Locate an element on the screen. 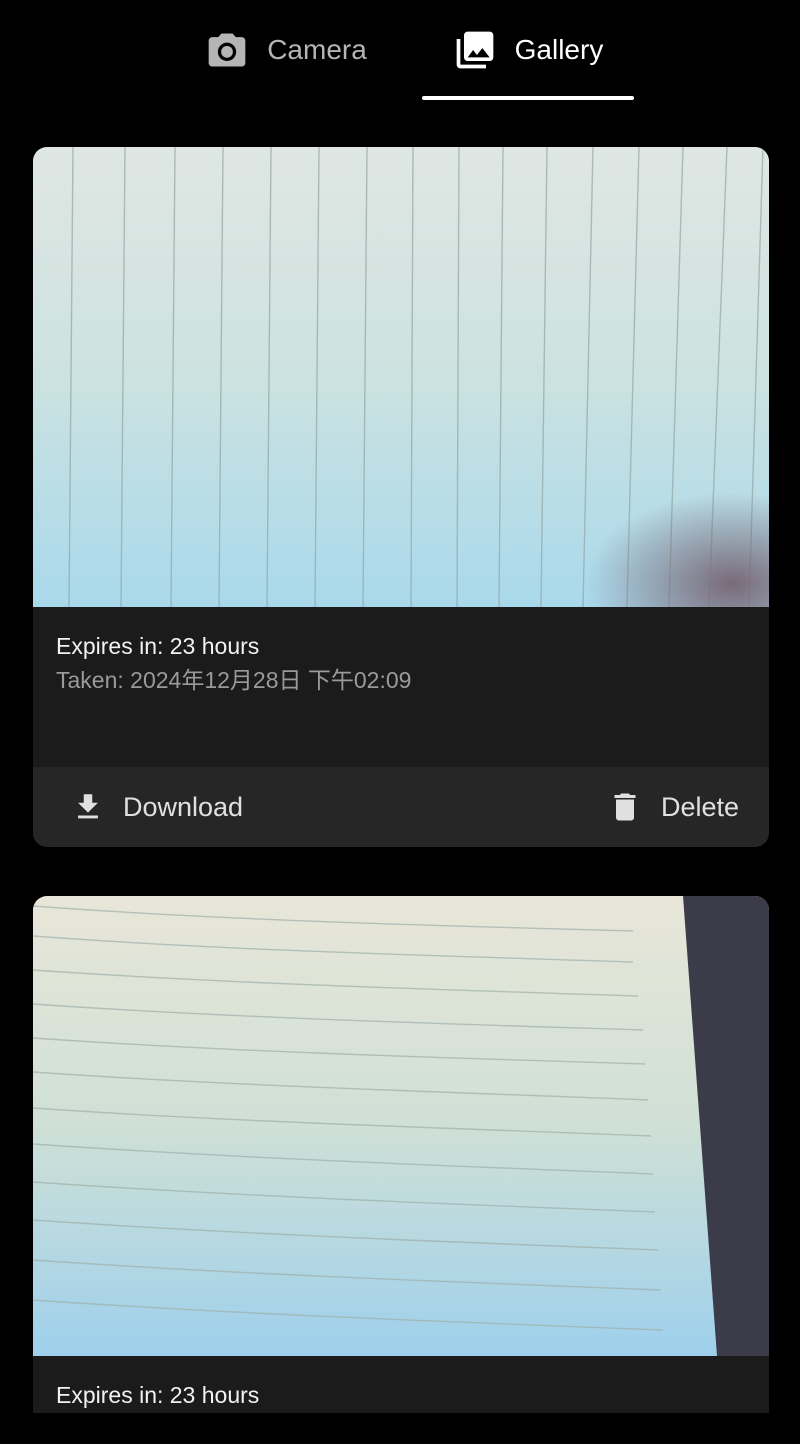 This screenshot has height=1444, width=800. tab-camera: Camera is located at coordinates (286, 50).